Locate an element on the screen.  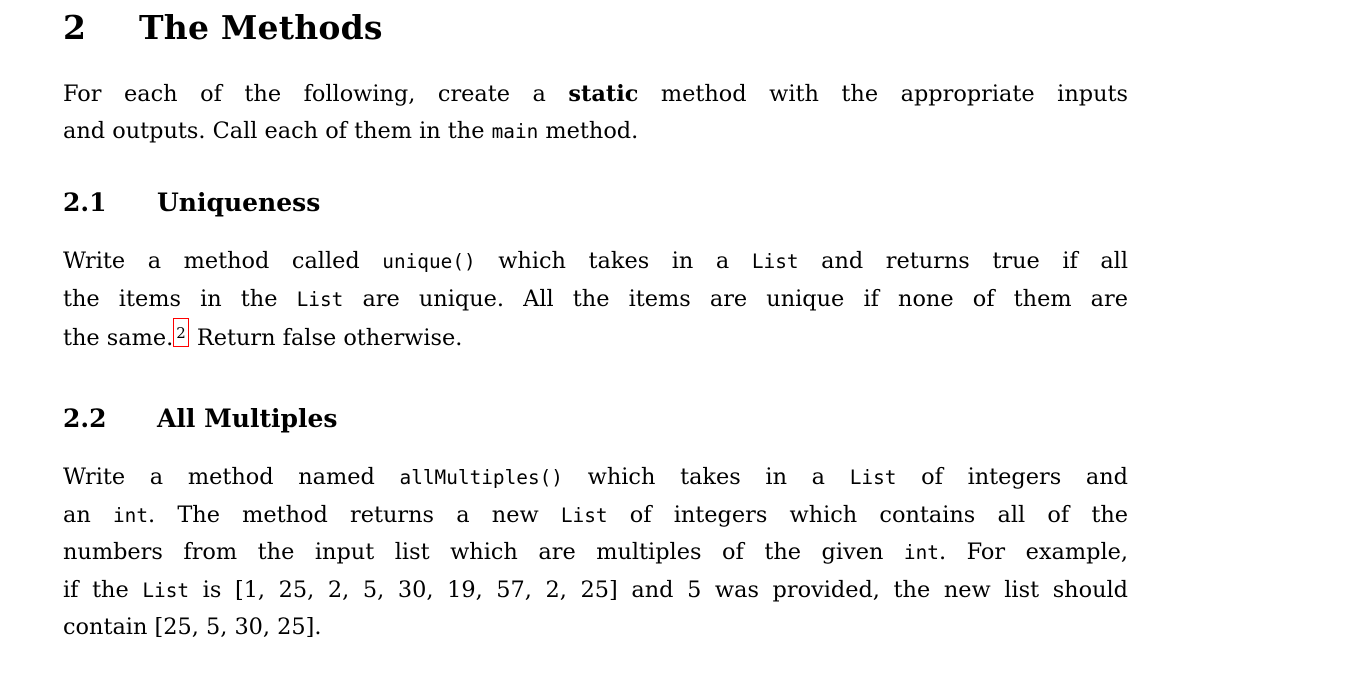
footnote-reference-link: 2 is located at coordinates (181, 332).